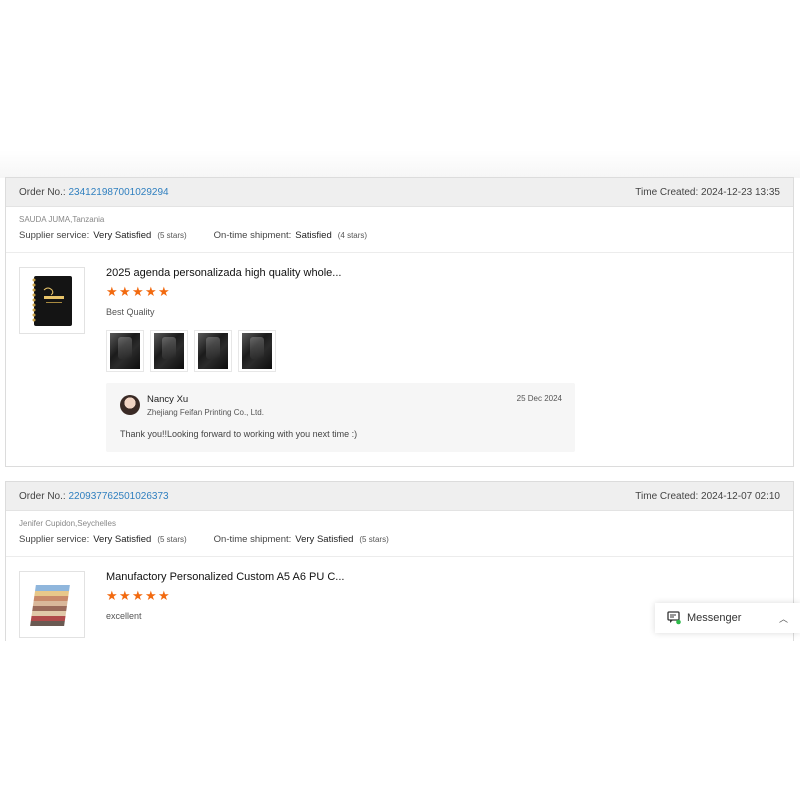 The height and width of the screenshot is (800, 800). Describe the element at coordinates (324, 539) in the screenshot. I see `shipment-value: Very Satisfied` at that location.